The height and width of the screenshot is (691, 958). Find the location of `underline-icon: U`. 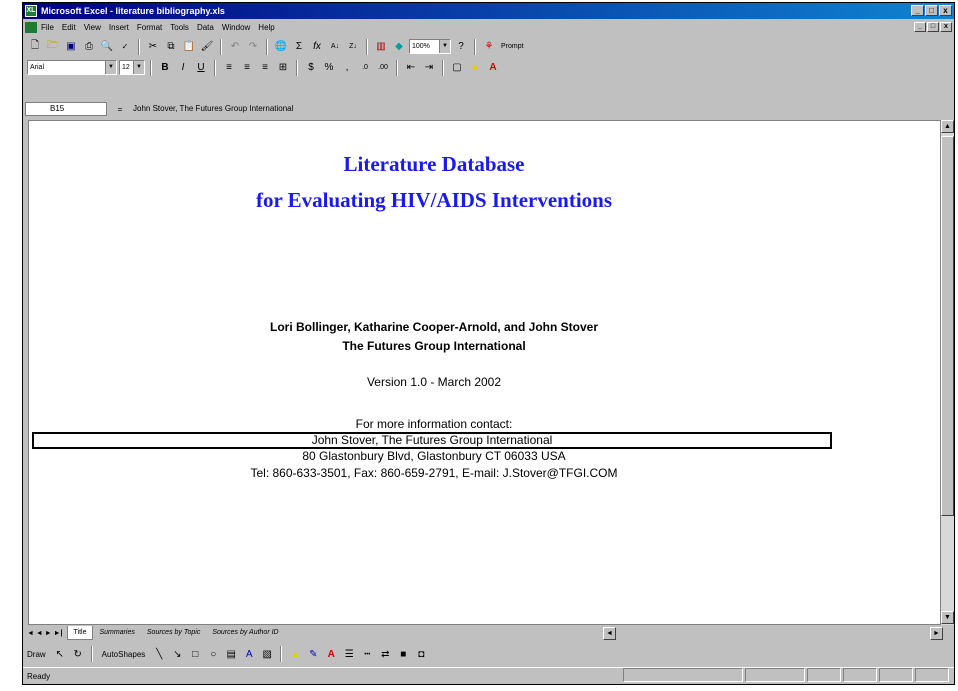

underline-icon: U is located at coordinates (201, 68).